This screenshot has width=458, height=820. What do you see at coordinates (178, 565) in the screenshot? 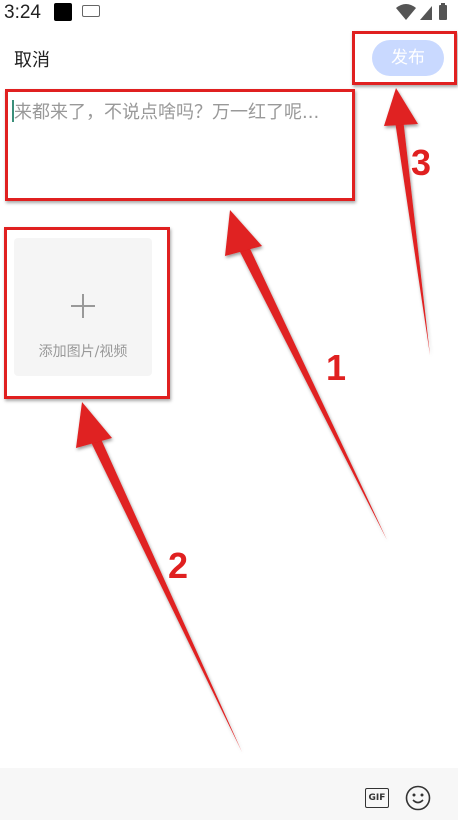
I see `annotation-number-2: 2` at bounding box center [178, 565].